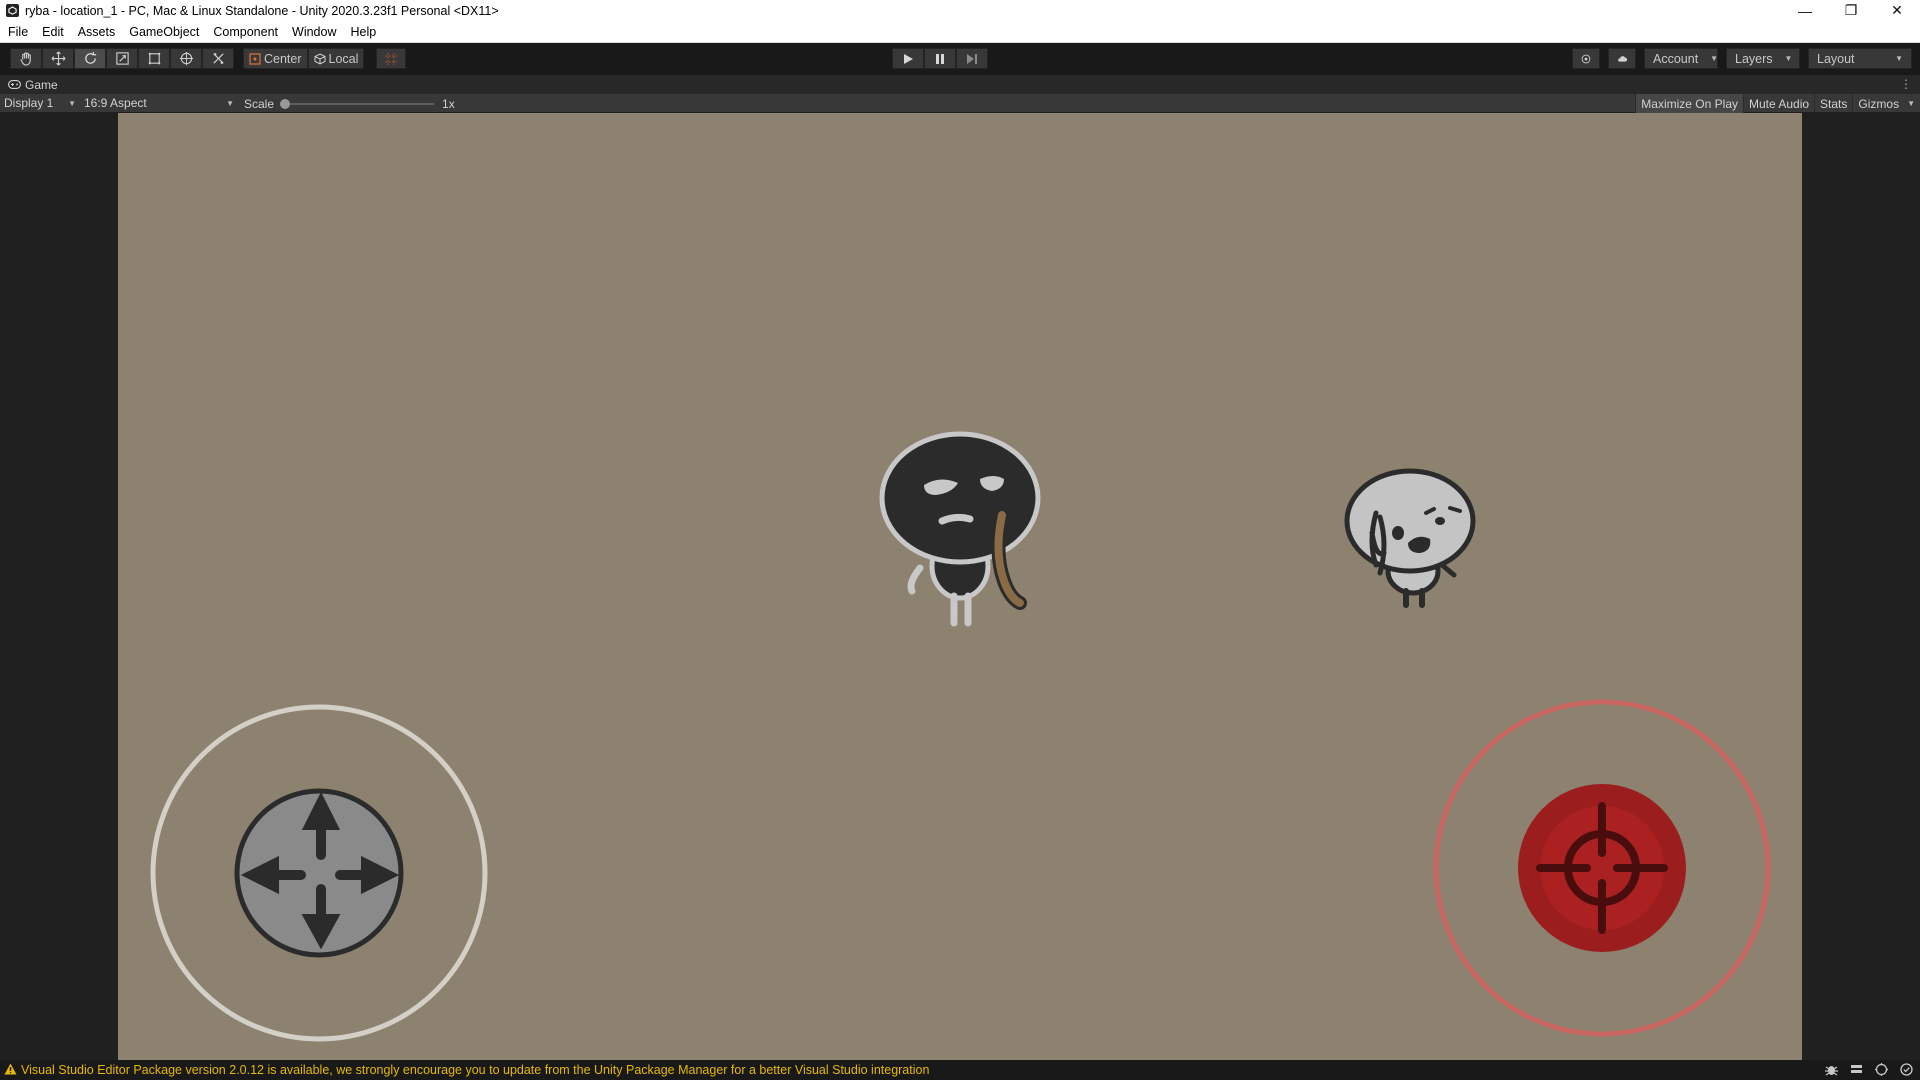  I want to click on pivot-icon, so click(255, 58).